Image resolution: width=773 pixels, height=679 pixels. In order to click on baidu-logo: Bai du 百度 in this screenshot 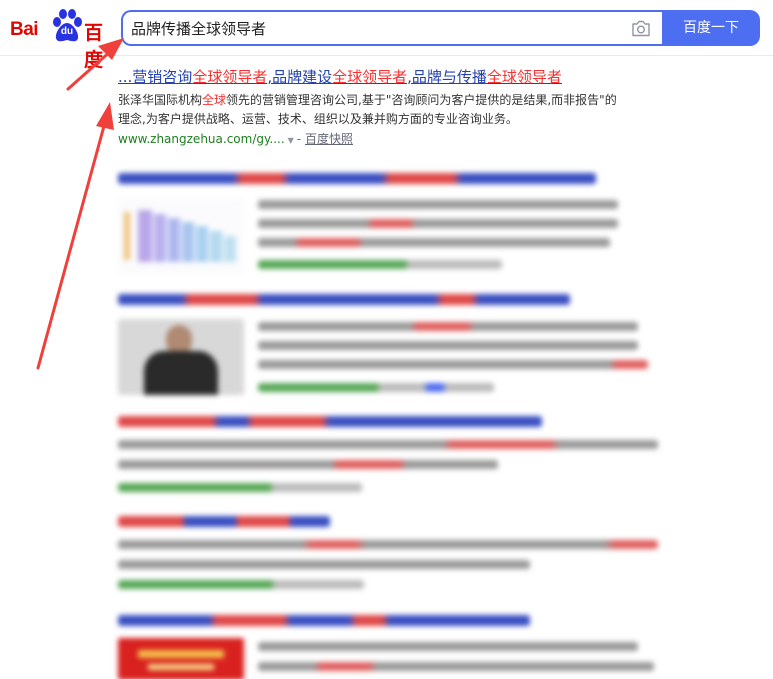, I will do `click(62, 39)`.